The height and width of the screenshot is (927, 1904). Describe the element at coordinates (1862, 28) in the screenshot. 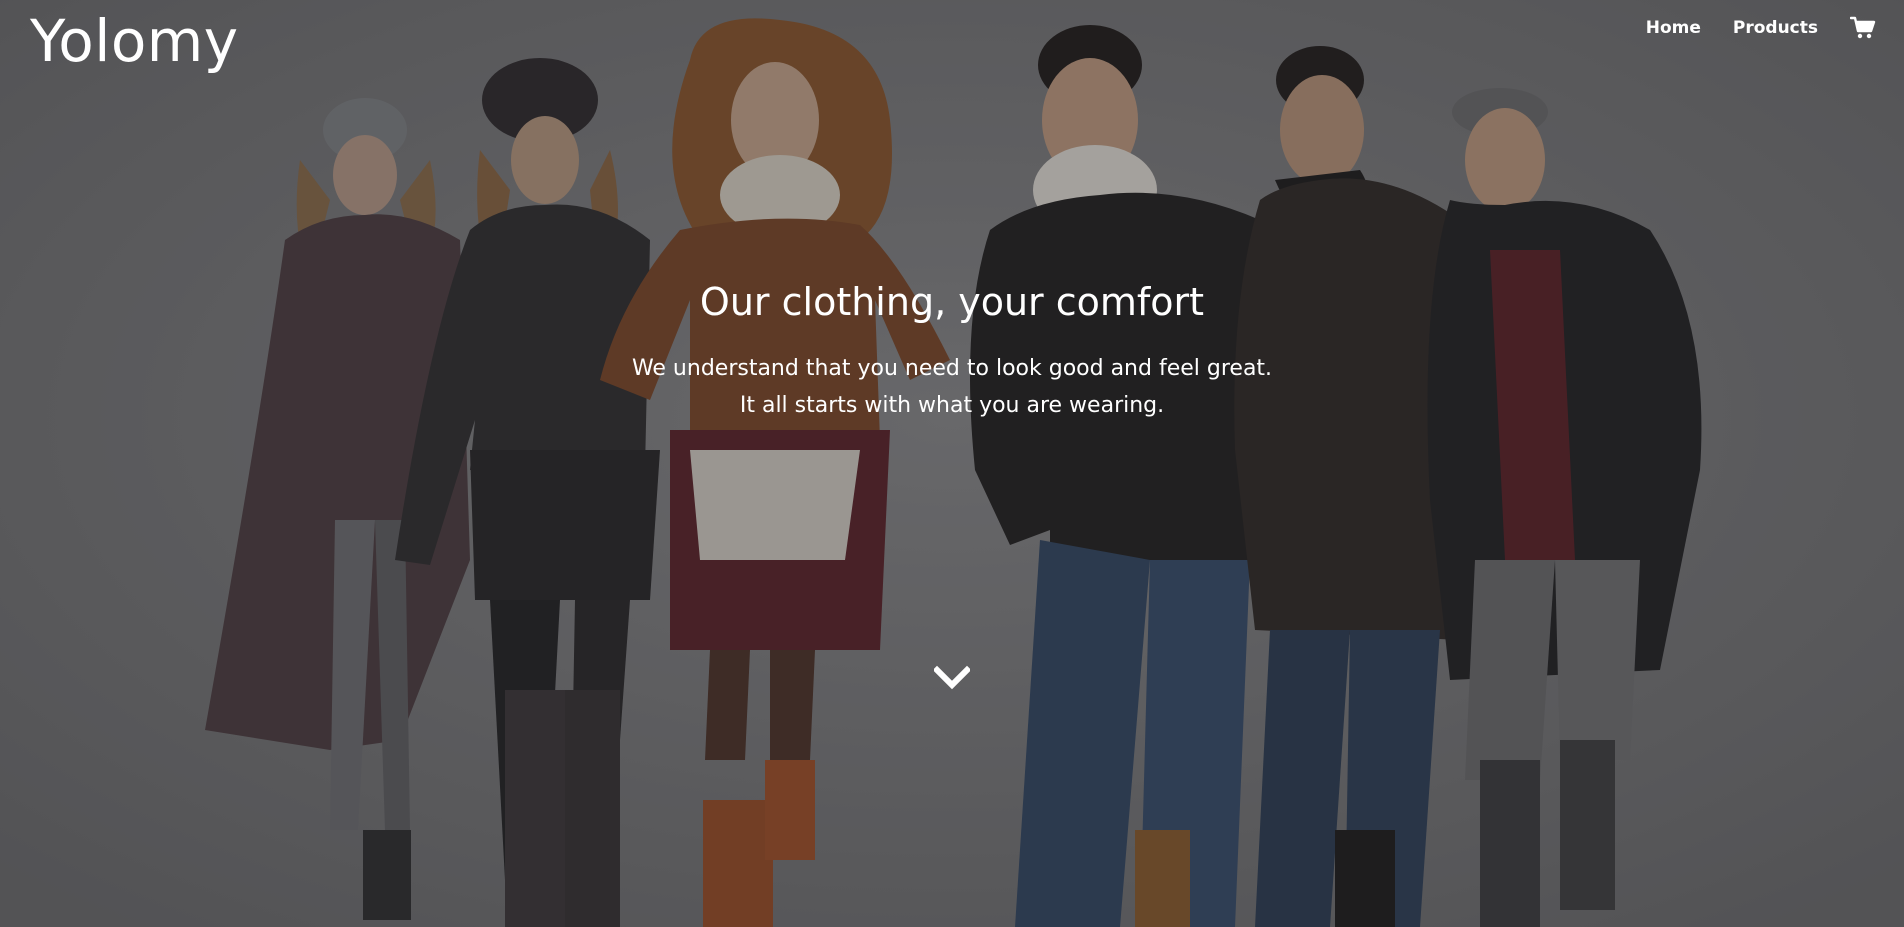

I see `shopping-cart-icon` at that location.